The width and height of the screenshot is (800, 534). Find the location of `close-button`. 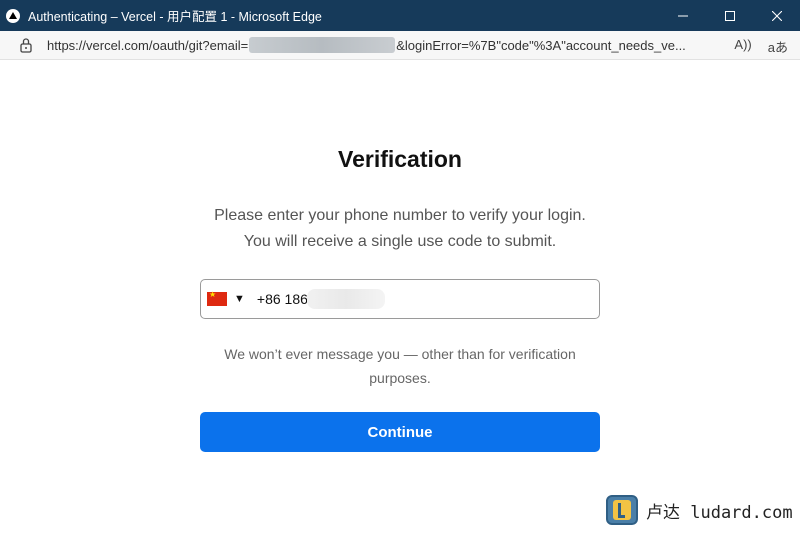

close-button is located at coordinates (776, 15).